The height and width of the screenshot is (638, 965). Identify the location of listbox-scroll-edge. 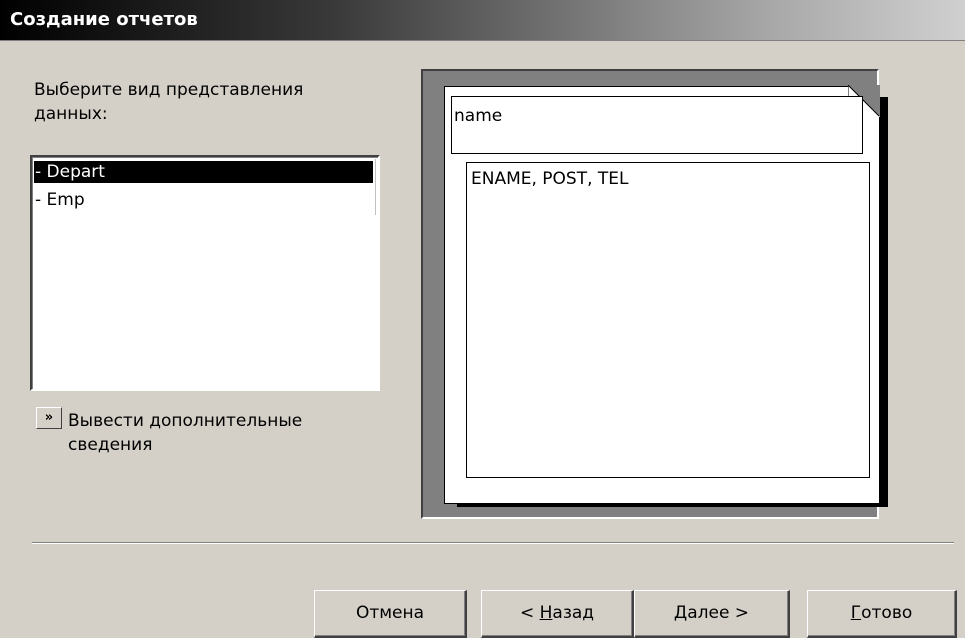
(375, 187).